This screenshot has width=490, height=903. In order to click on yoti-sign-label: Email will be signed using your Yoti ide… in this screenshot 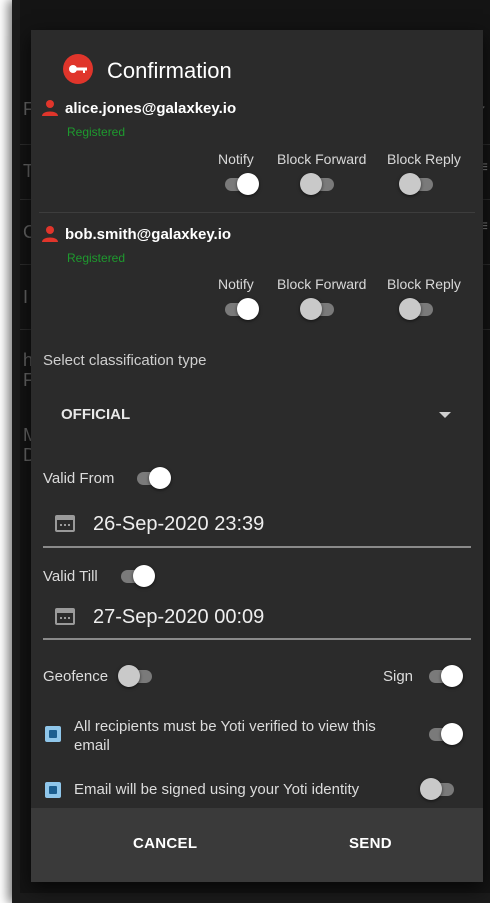, I will do `click(217, 789)`.